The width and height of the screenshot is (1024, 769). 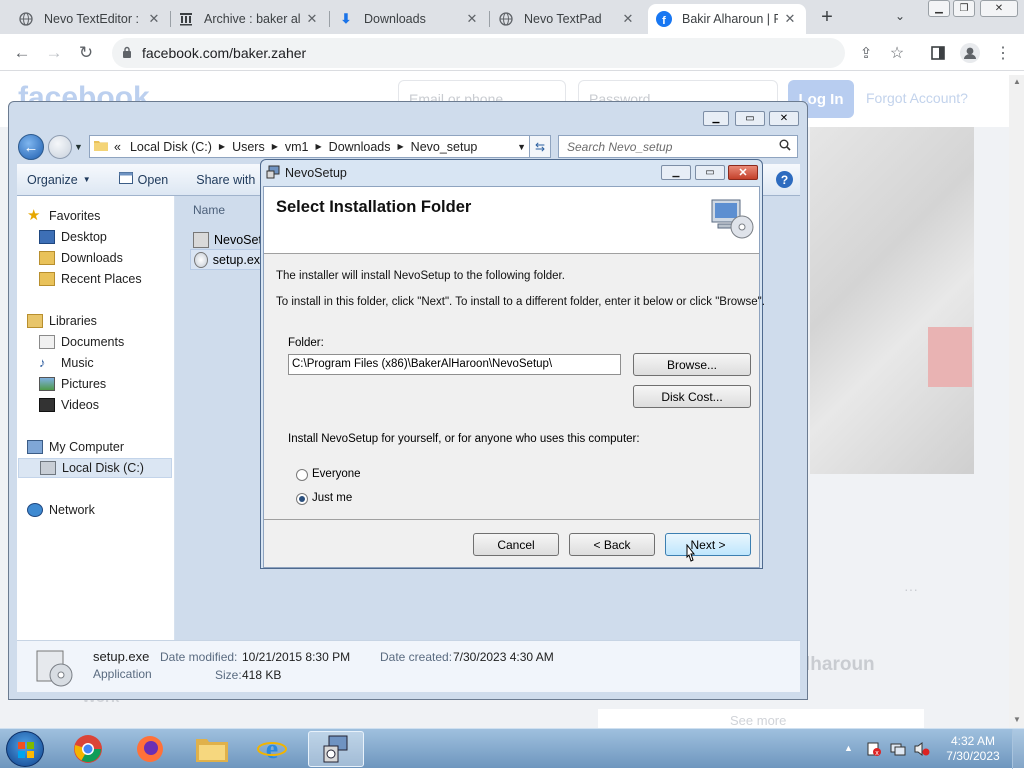 What do you see at coordinates (827, 17) in the screenshot?
I see `new-tab-icon: +` at bounding box center [827, 17].